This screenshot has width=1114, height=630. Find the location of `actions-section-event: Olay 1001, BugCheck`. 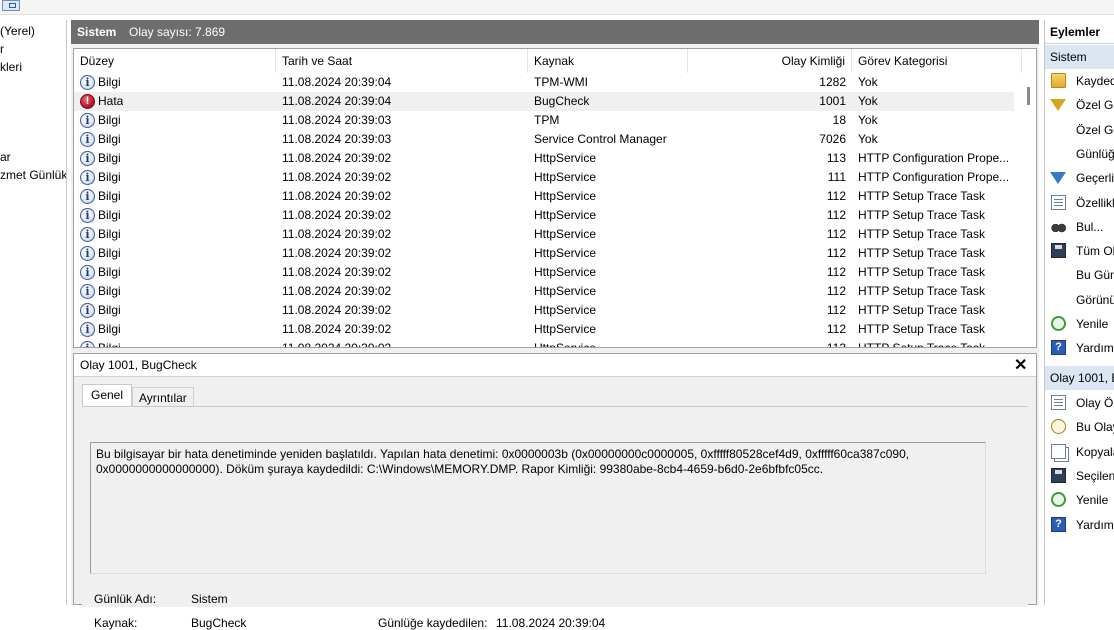

actions-section-event: Olay 1001, BugCheck is located at coordinates (1079, 378).